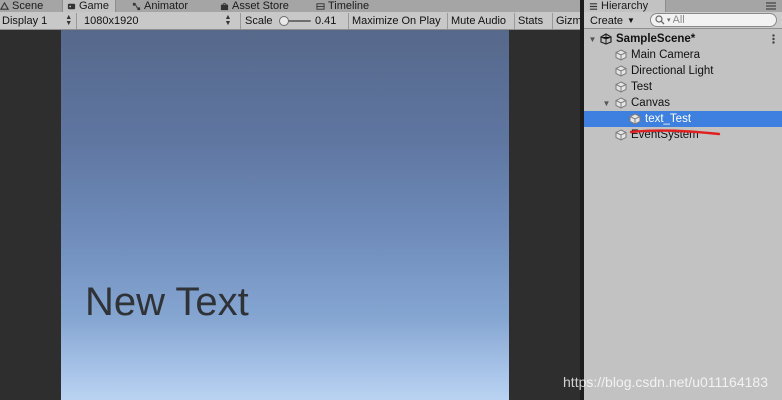 This screenshot has height=400, width=782. I want to click on ui-text-element: New Text, so click(167, 302).